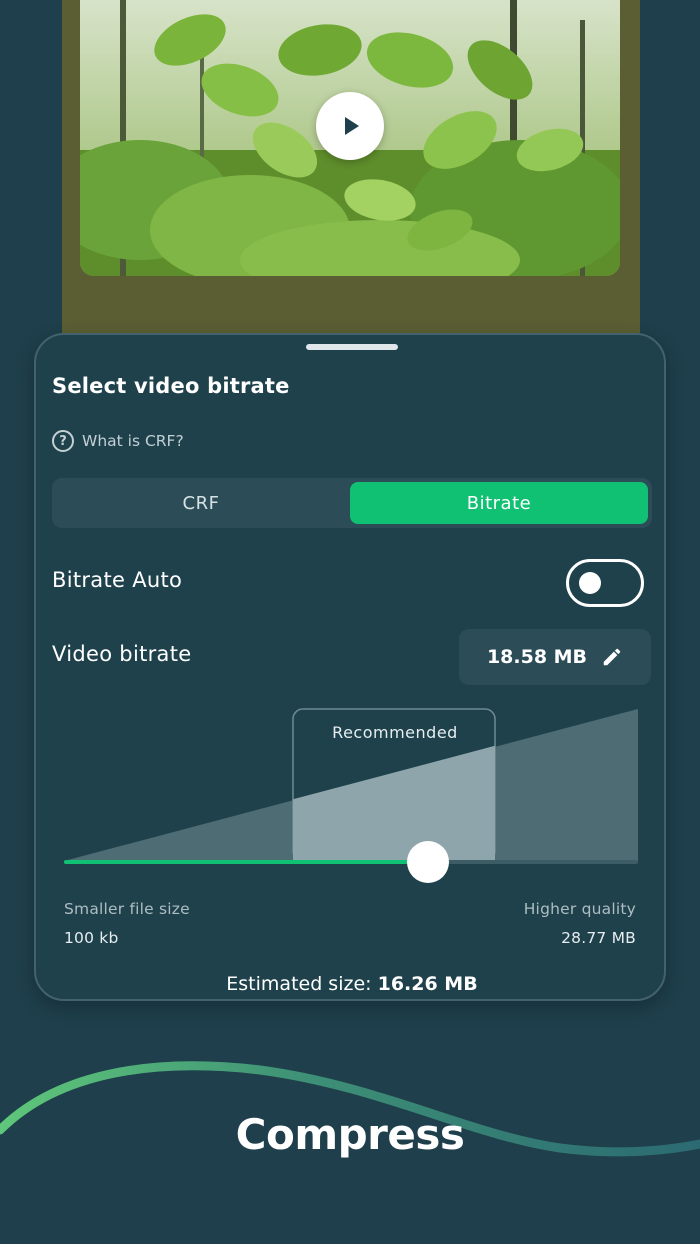  I want to click on mode-segmented-control: CRF Bitrate, so click(352, 503).